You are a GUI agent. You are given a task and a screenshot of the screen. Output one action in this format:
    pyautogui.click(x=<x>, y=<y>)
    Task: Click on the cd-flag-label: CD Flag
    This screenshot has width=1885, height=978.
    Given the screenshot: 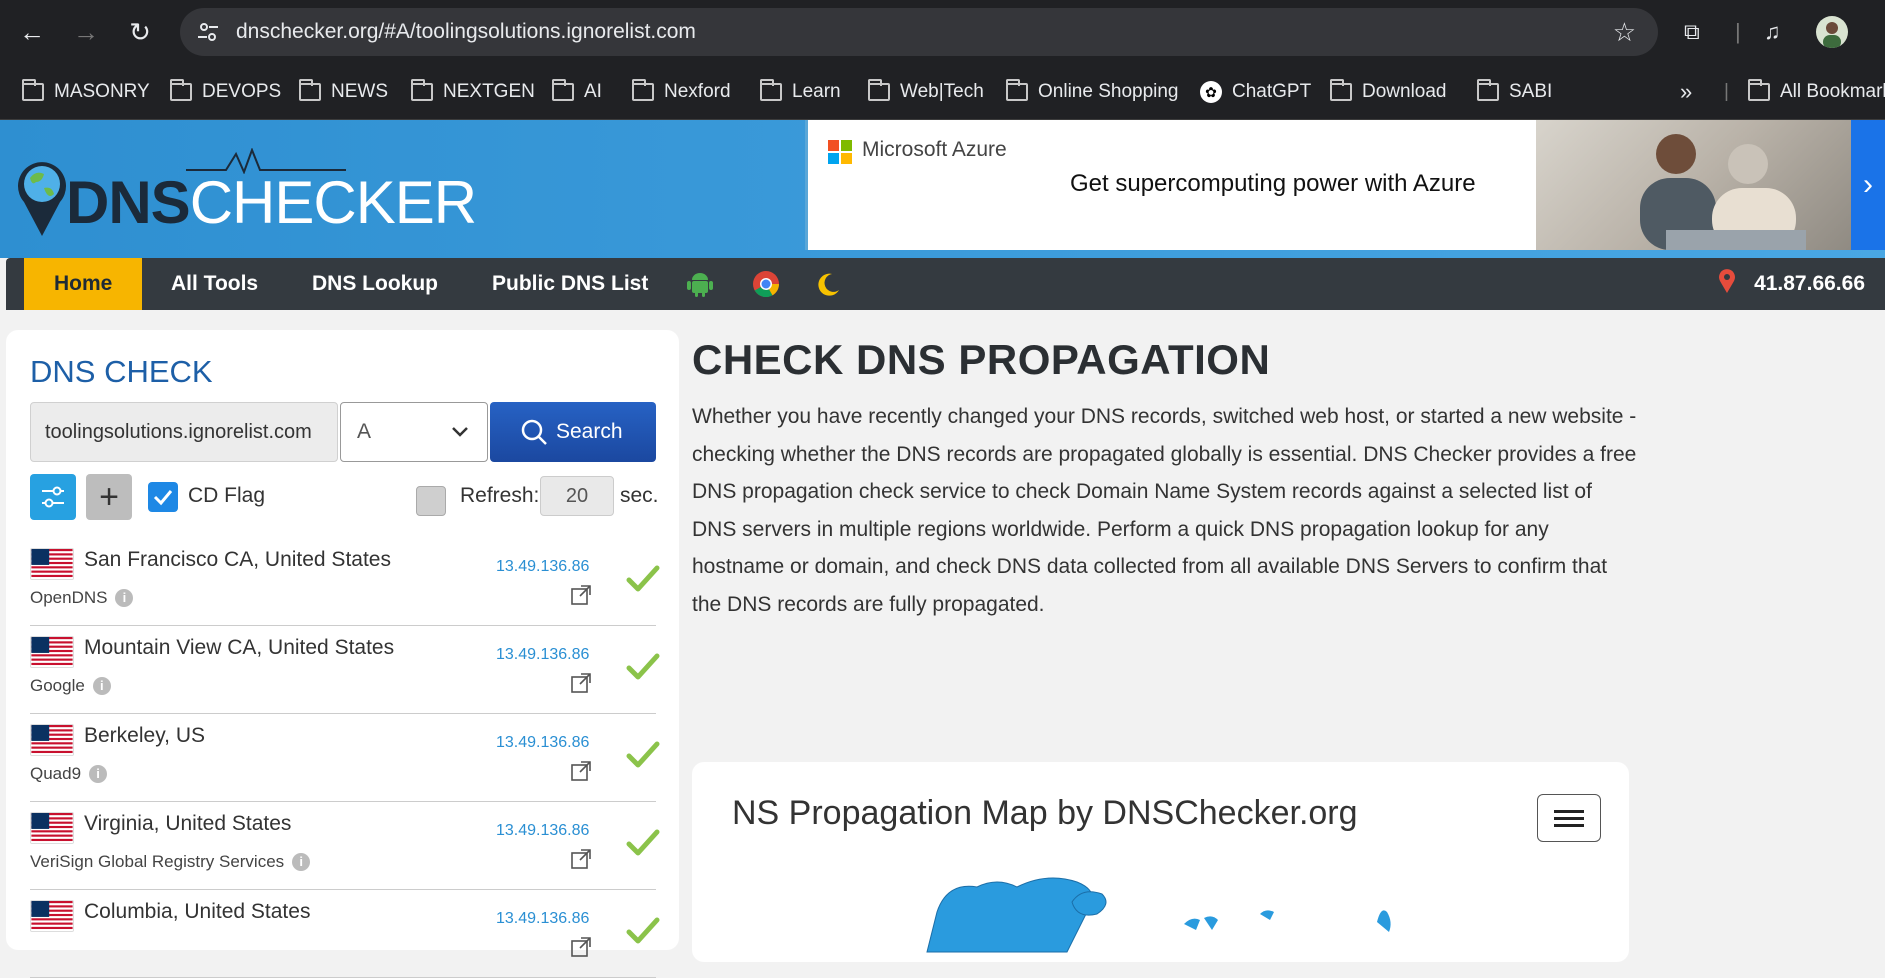 What is the action you would take?
    pyautogui.click(x=227, y=495)
    